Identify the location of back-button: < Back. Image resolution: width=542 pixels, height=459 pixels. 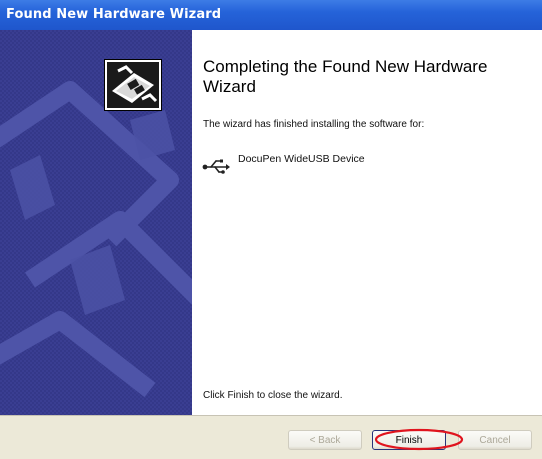
(325, 440).